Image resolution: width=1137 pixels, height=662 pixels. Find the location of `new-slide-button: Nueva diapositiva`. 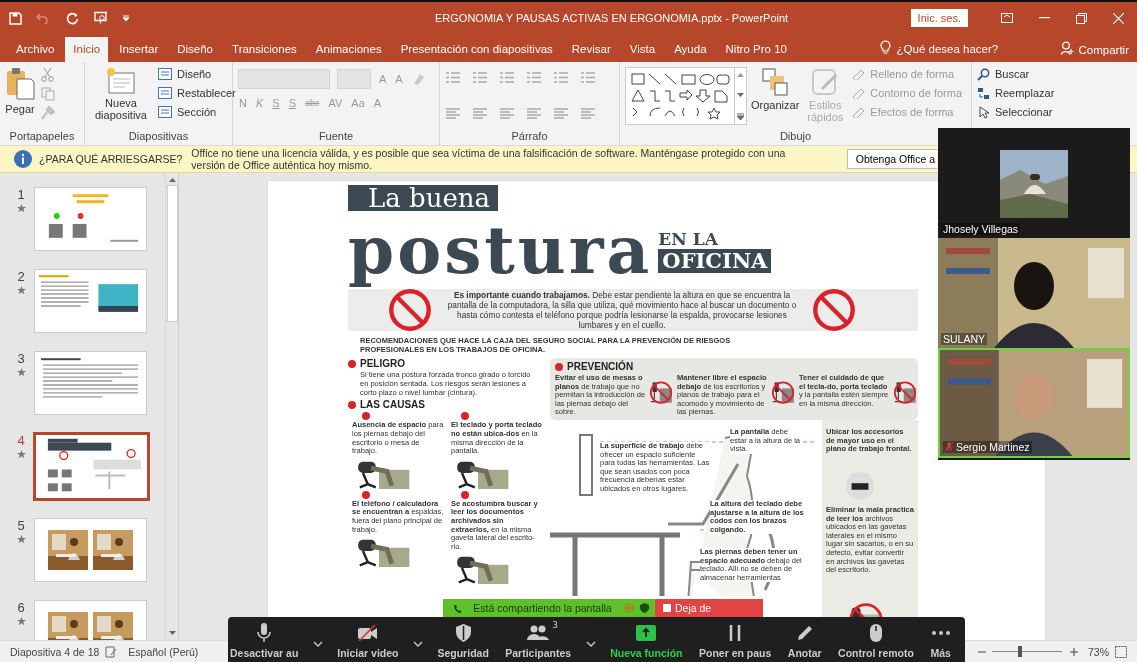

new-slide-button: Nueva diapositiva is located at coordinates (121, 109).